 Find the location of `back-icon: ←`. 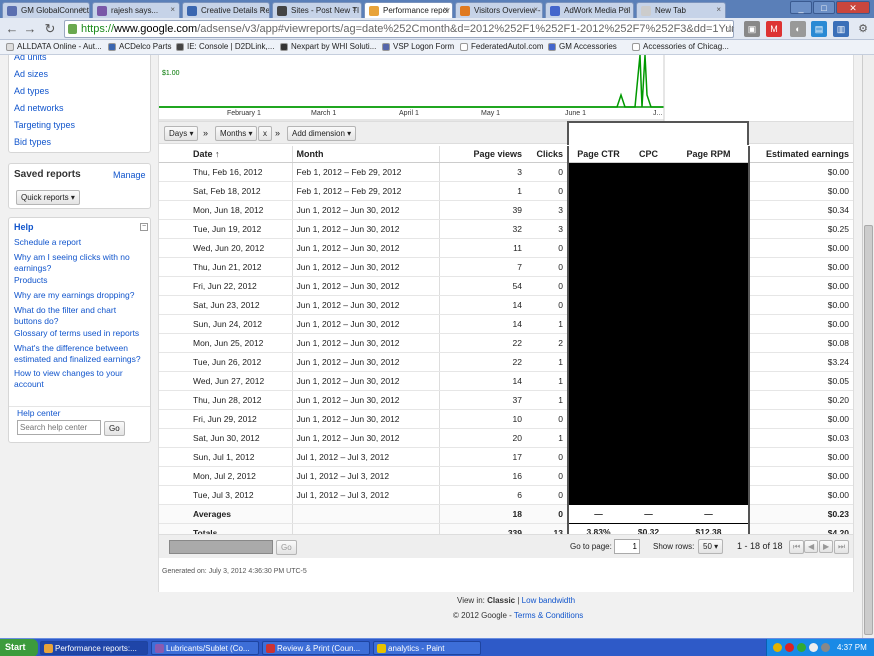

back-icon: ← is located at coordinates (12, 29).